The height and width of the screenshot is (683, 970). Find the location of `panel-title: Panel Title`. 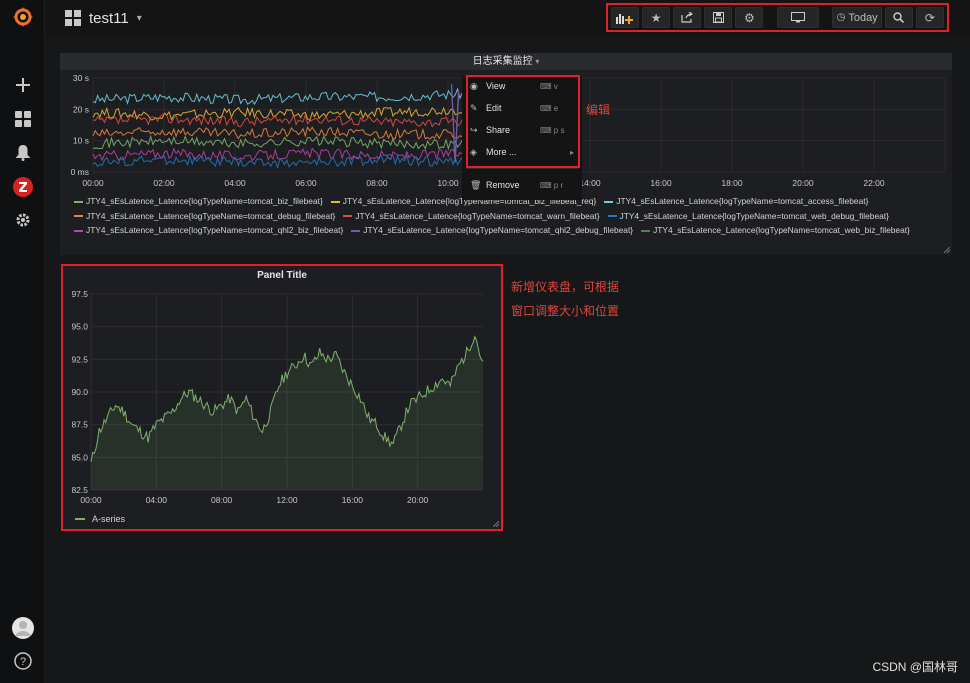

panel-title: Panel Title is located at coordinates (282, 275).